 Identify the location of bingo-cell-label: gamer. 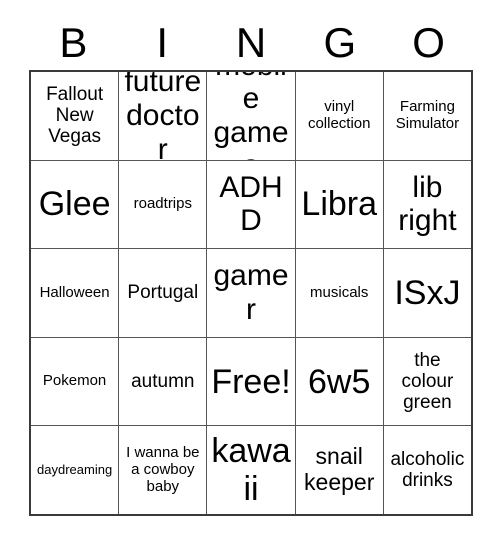
(251, 292).